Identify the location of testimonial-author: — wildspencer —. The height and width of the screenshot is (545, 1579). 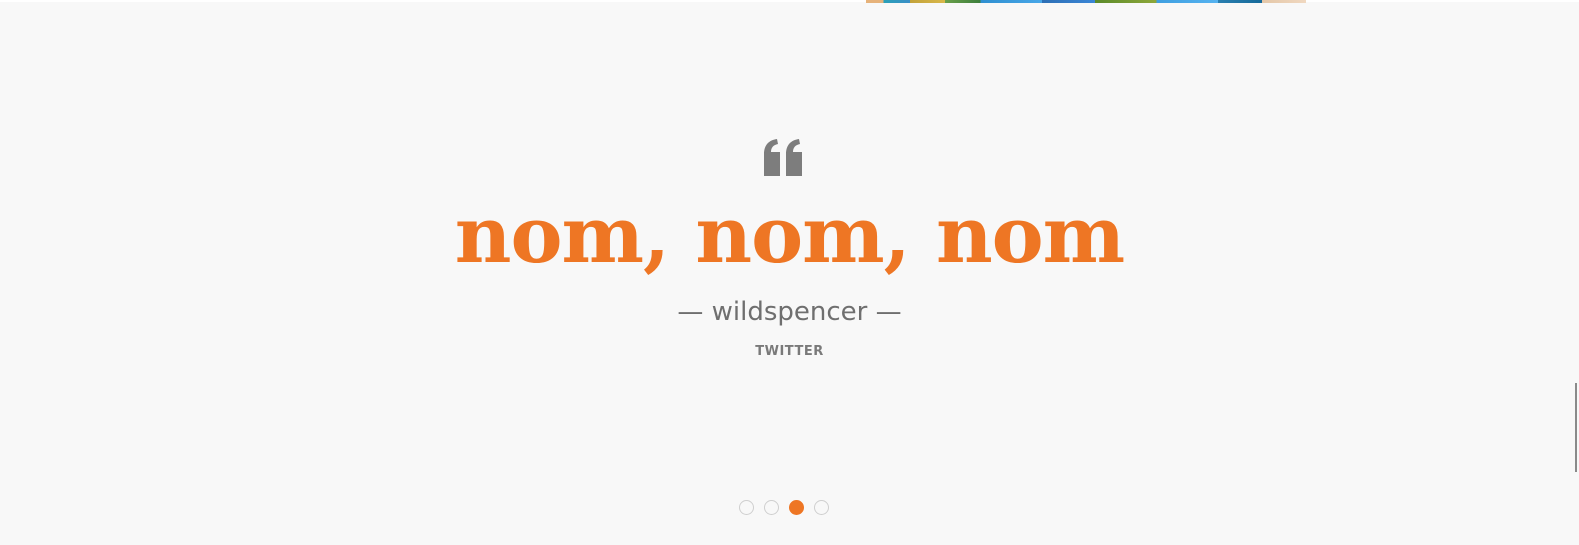
(789, 312).